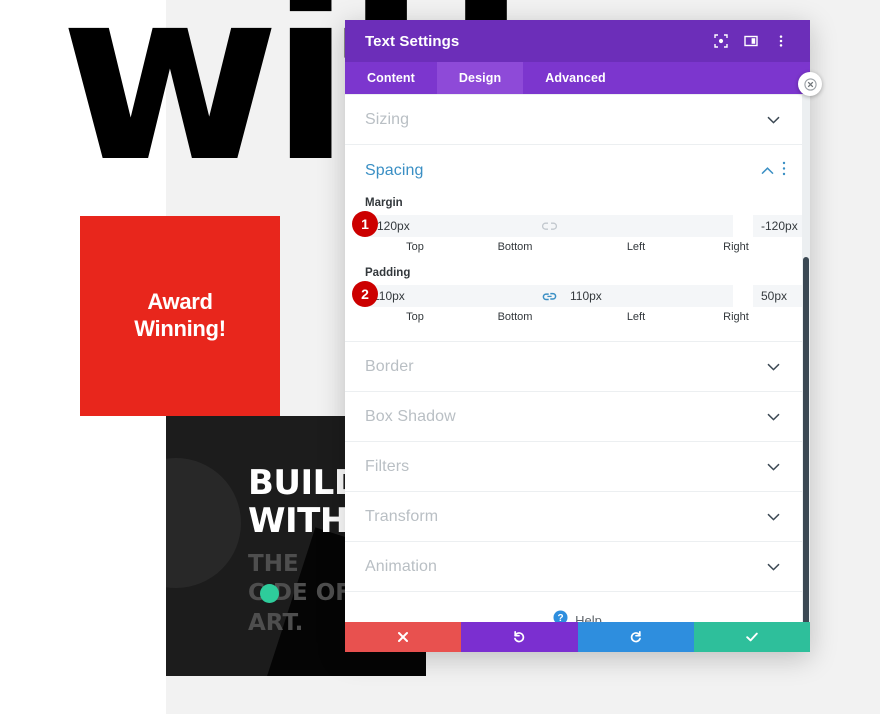 This screenshot has height=714, width=880. What do you see at coordinates (636, 317) in the screenshot?
I see `padding-left-label: Left` at bounding box center [636, 317].